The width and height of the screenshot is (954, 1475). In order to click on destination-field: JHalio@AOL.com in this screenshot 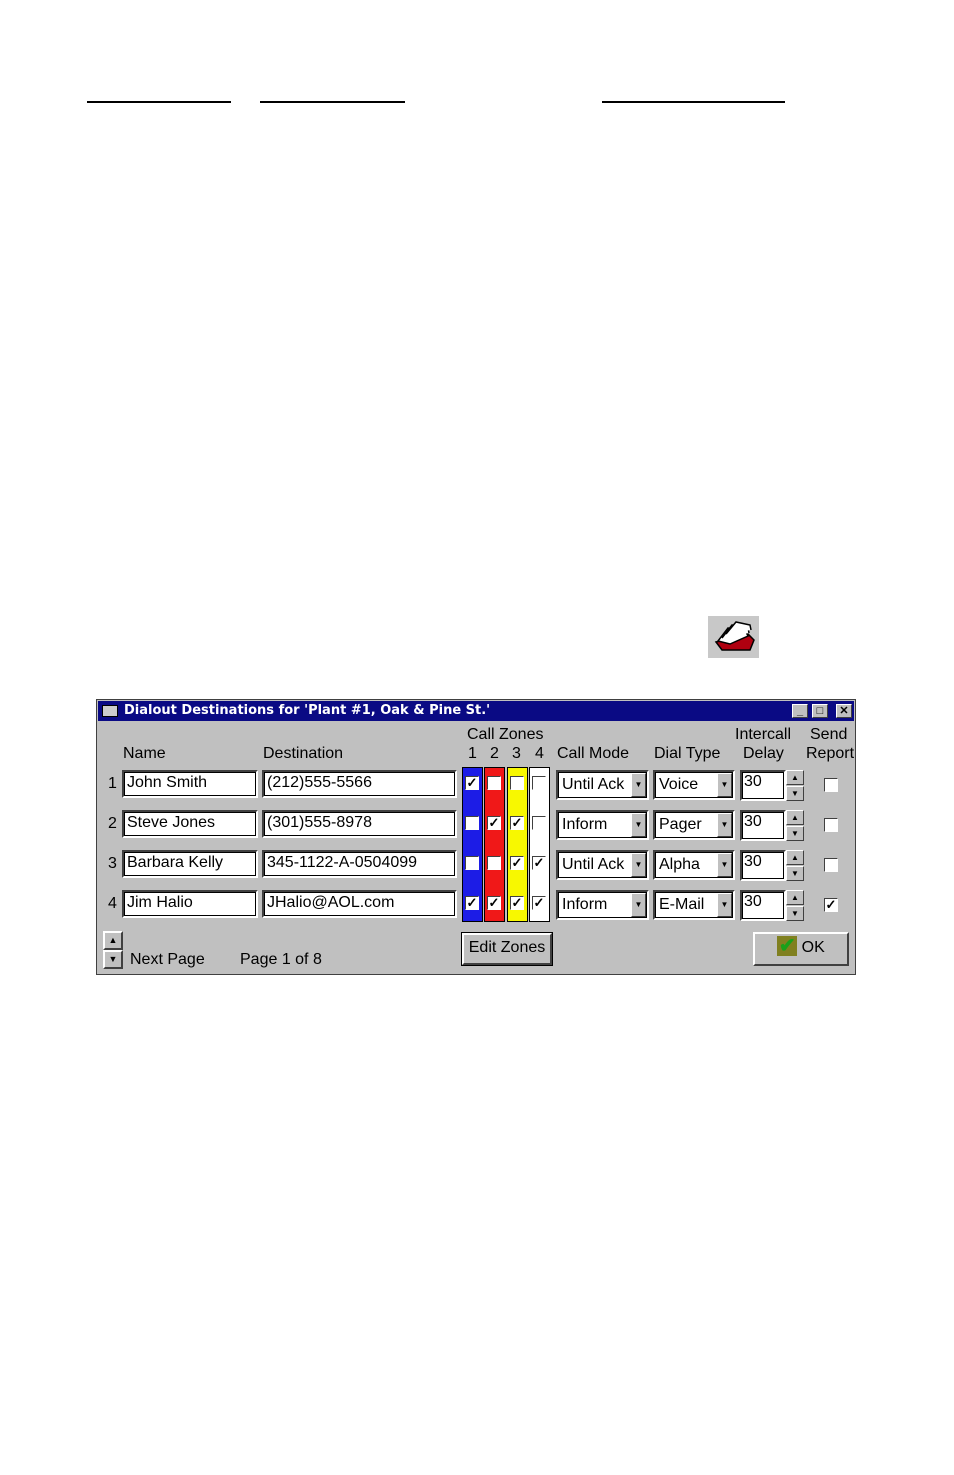, I will do `click(359, 904)`.